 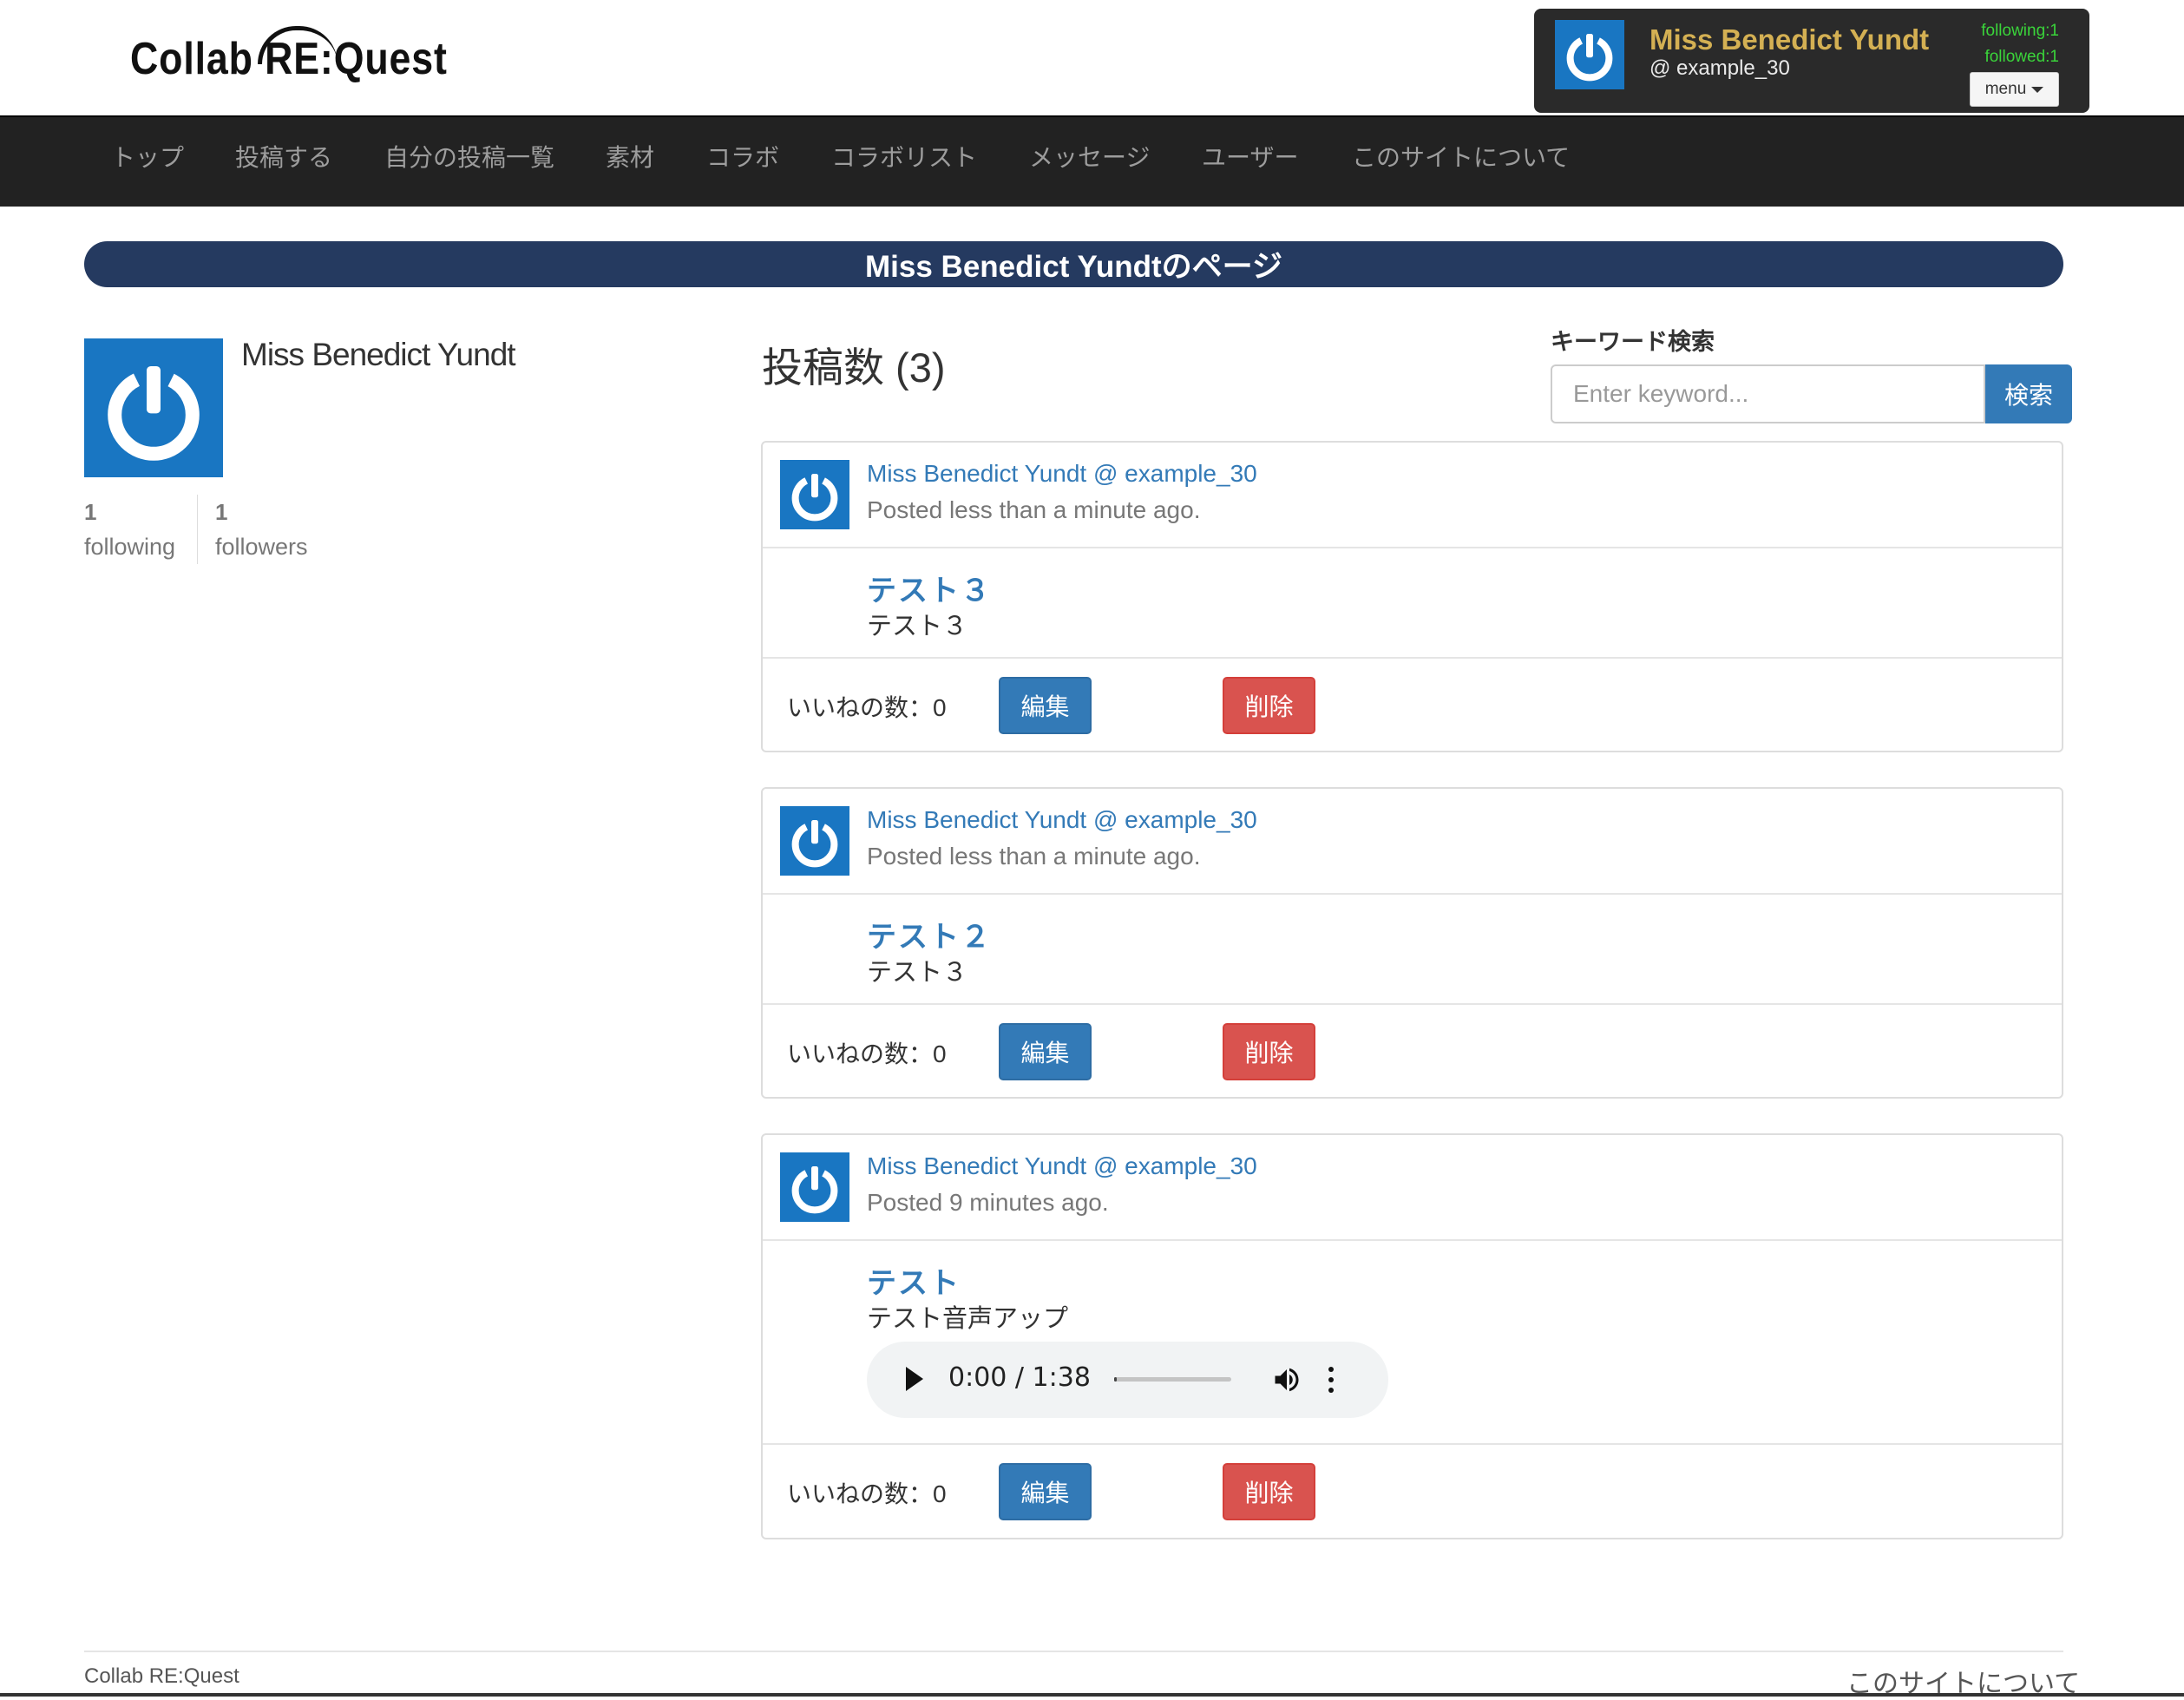 What do you see at coordinates (1073, 264) in the screenshot?
I see `page-title-banner: Miss Benedict Yundtのページ` at bounding box center [1073, 264].